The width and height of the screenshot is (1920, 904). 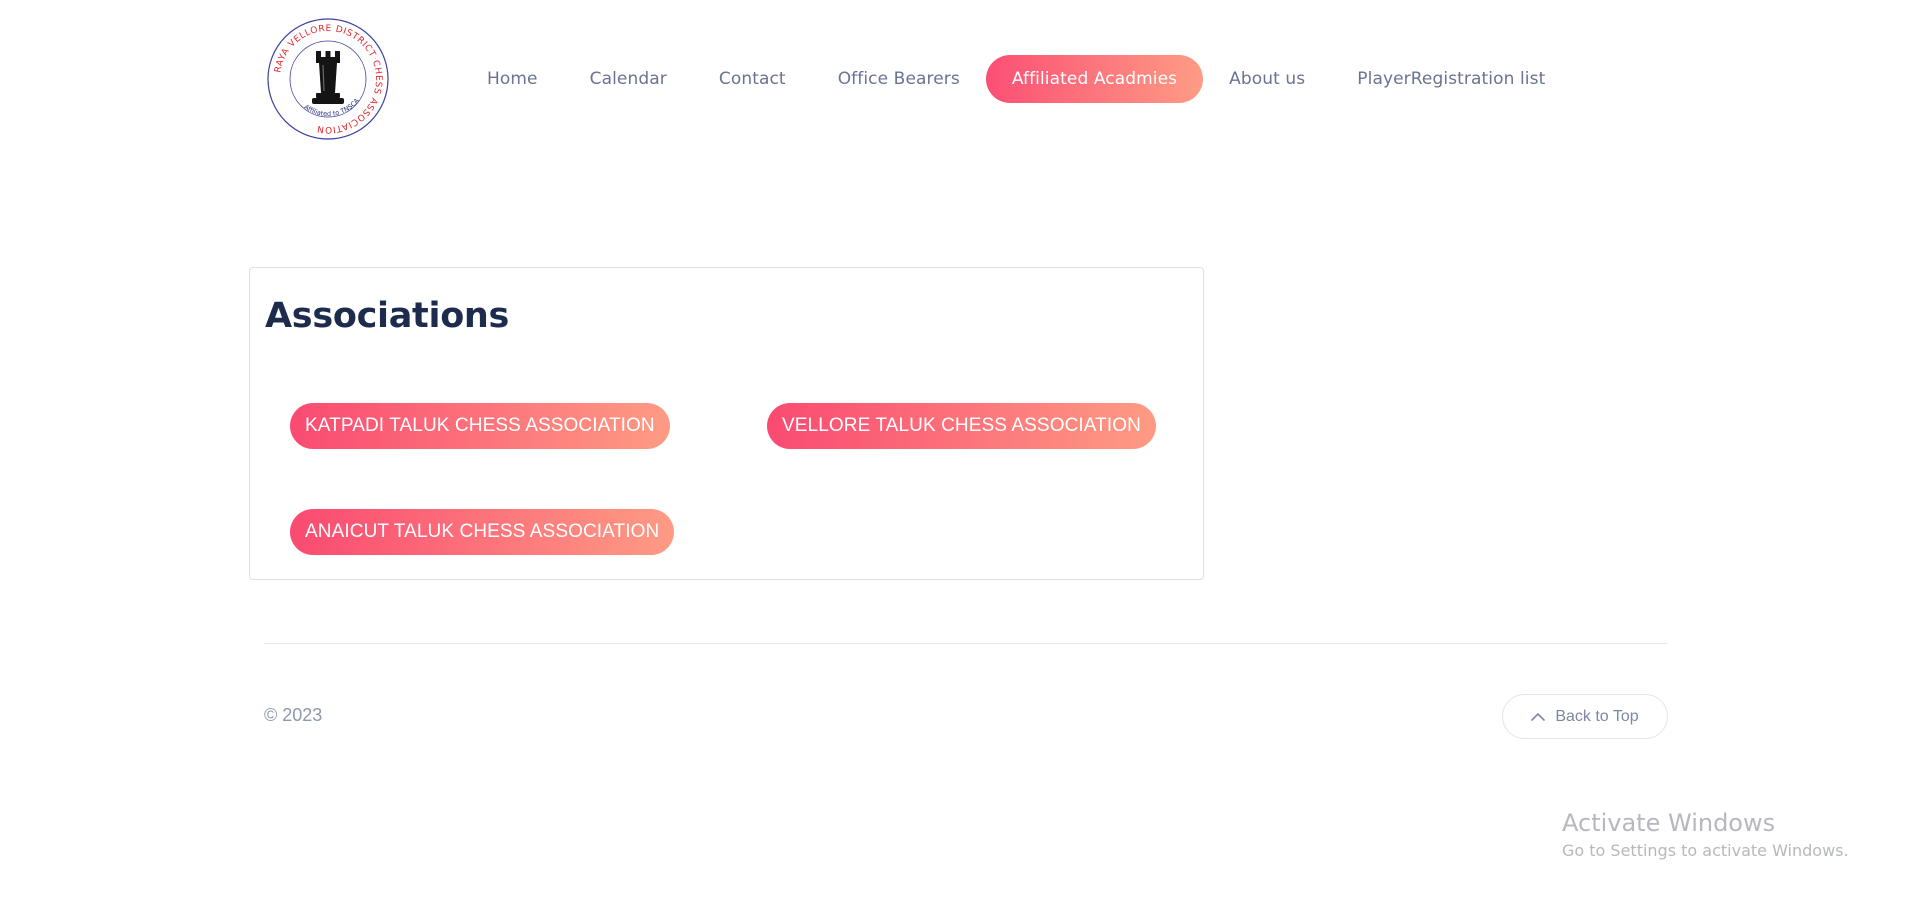 I want to click on nav-affiliated-academies: Affiliated Acadmies, so click(x=1094, y=79).